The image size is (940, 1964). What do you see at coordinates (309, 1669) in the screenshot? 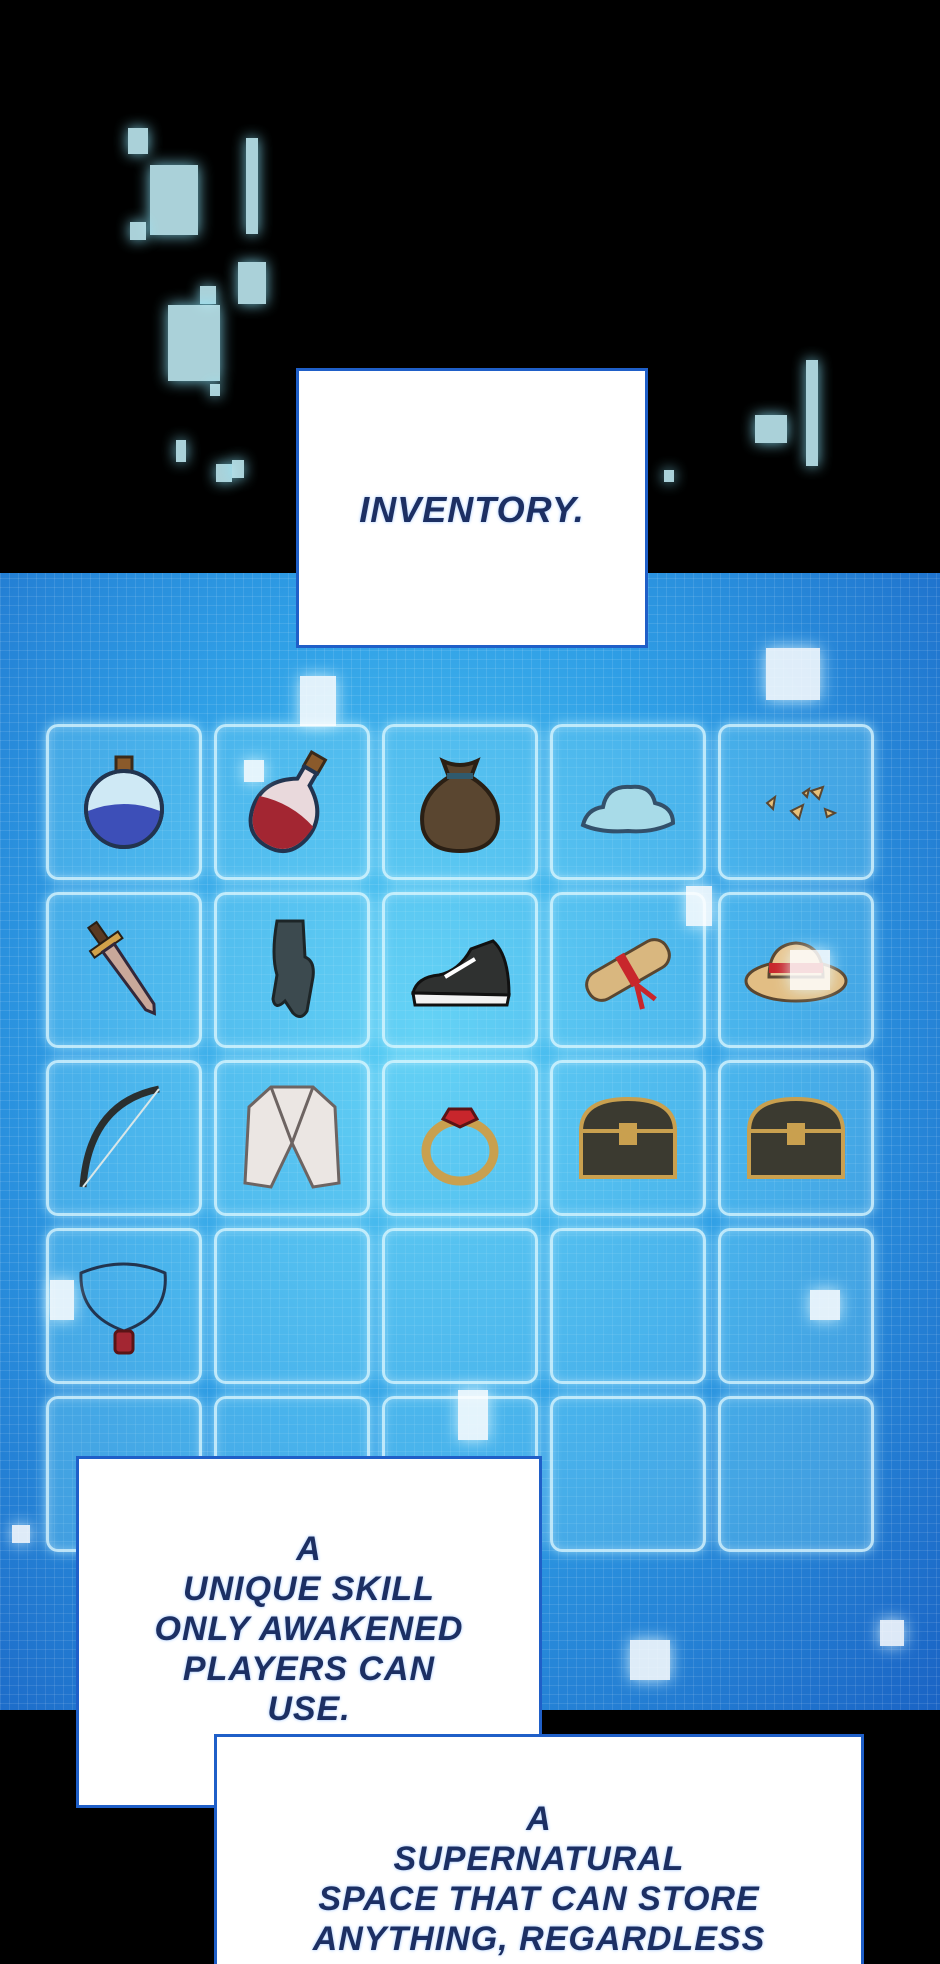
I see `caption-line: PLAYERS CAN` at bounding box center [309, 1669].